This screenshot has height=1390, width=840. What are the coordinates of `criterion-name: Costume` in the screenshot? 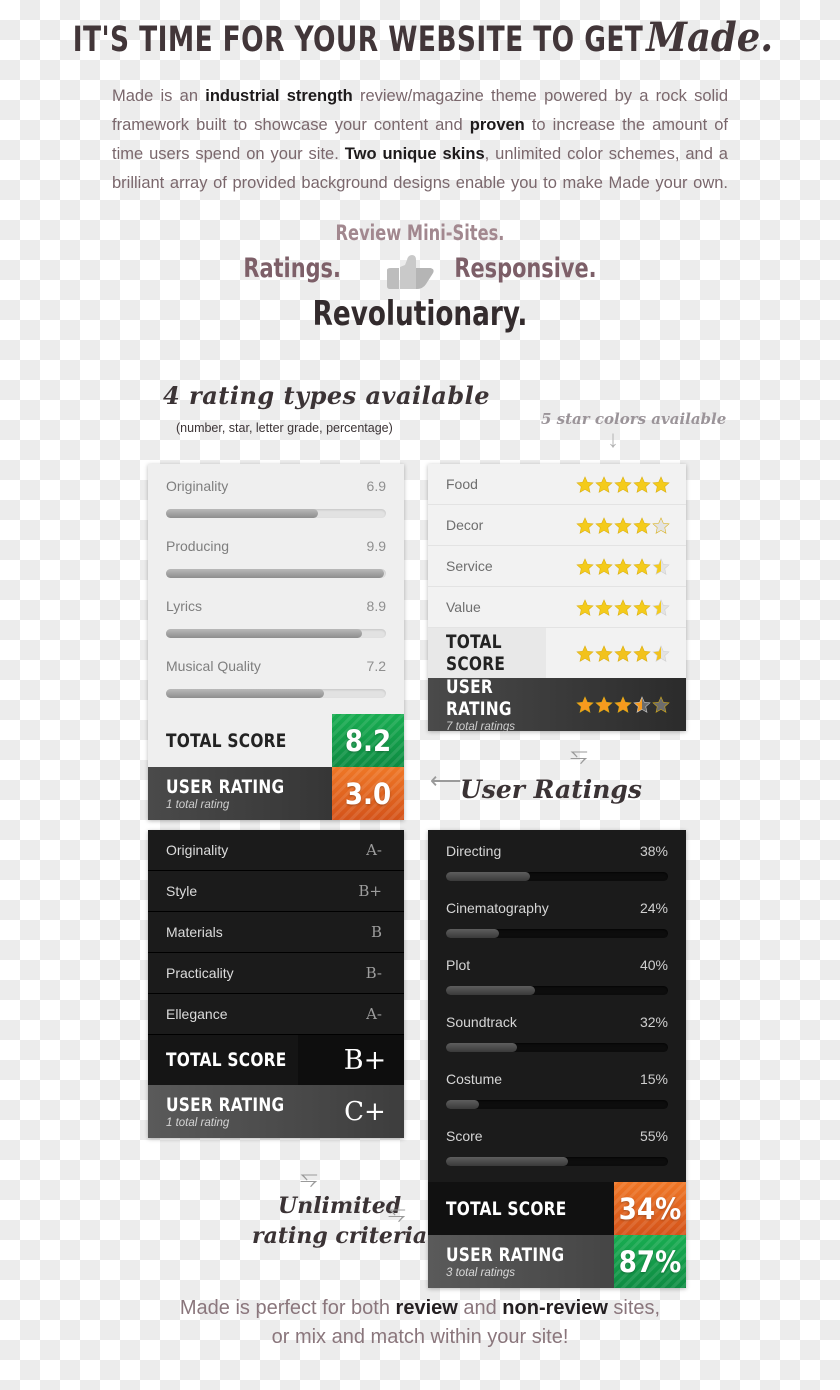 It's located at (474, 1079).